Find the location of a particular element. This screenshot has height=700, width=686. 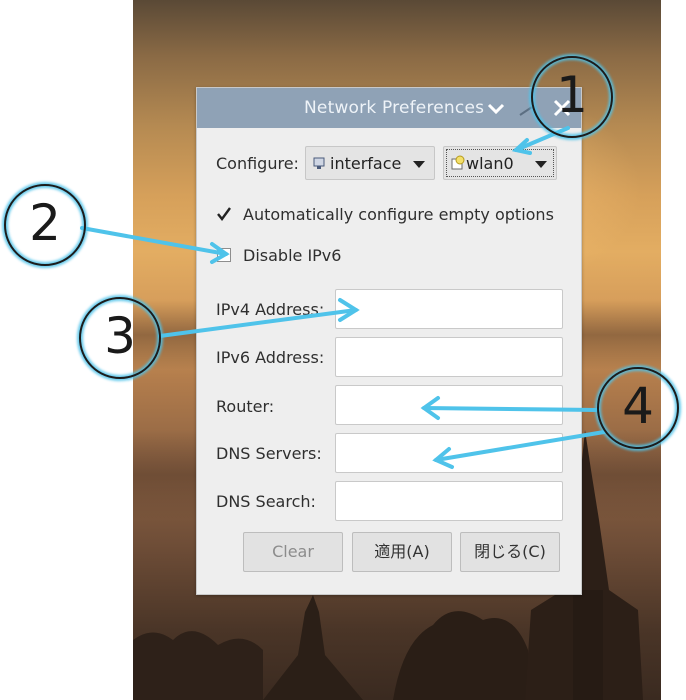

configure-label: Configure: is located at coordinates (257, 163).